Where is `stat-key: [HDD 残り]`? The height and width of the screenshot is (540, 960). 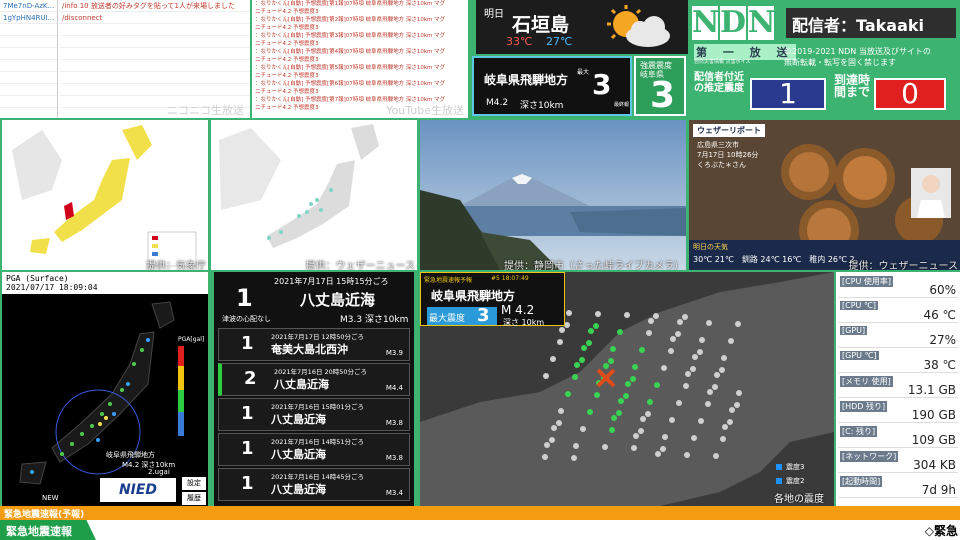 stat-key: [HDD 残り] is located at coordinates (864, 406).